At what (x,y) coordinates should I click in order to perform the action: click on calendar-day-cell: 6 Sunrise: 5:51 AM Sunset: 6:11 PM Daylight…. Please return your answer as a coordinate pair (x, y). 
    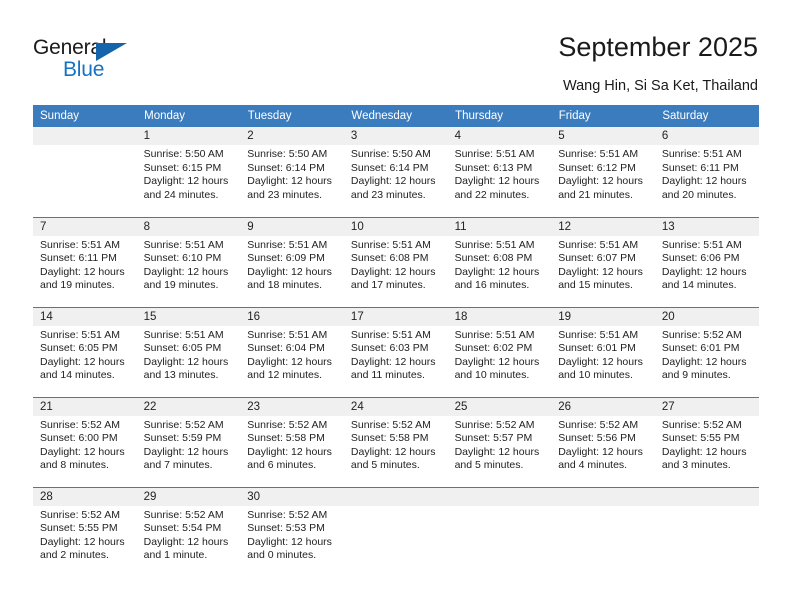
    Looking at the image, I should click on (706, 172).